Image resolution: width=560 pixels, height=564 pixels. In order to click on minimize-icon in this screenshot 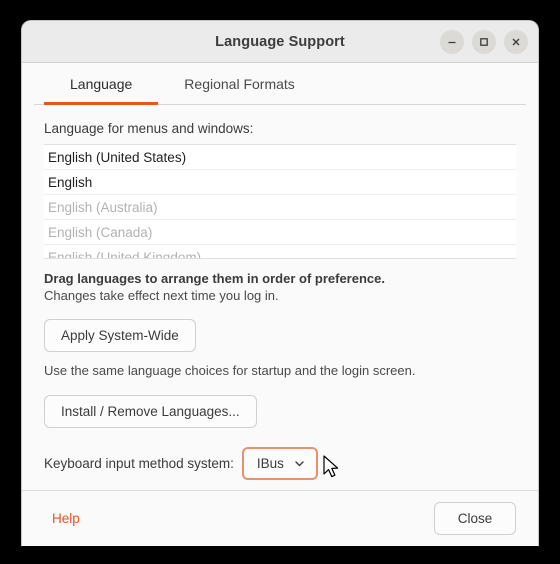, I will do `click(452, 42)`.